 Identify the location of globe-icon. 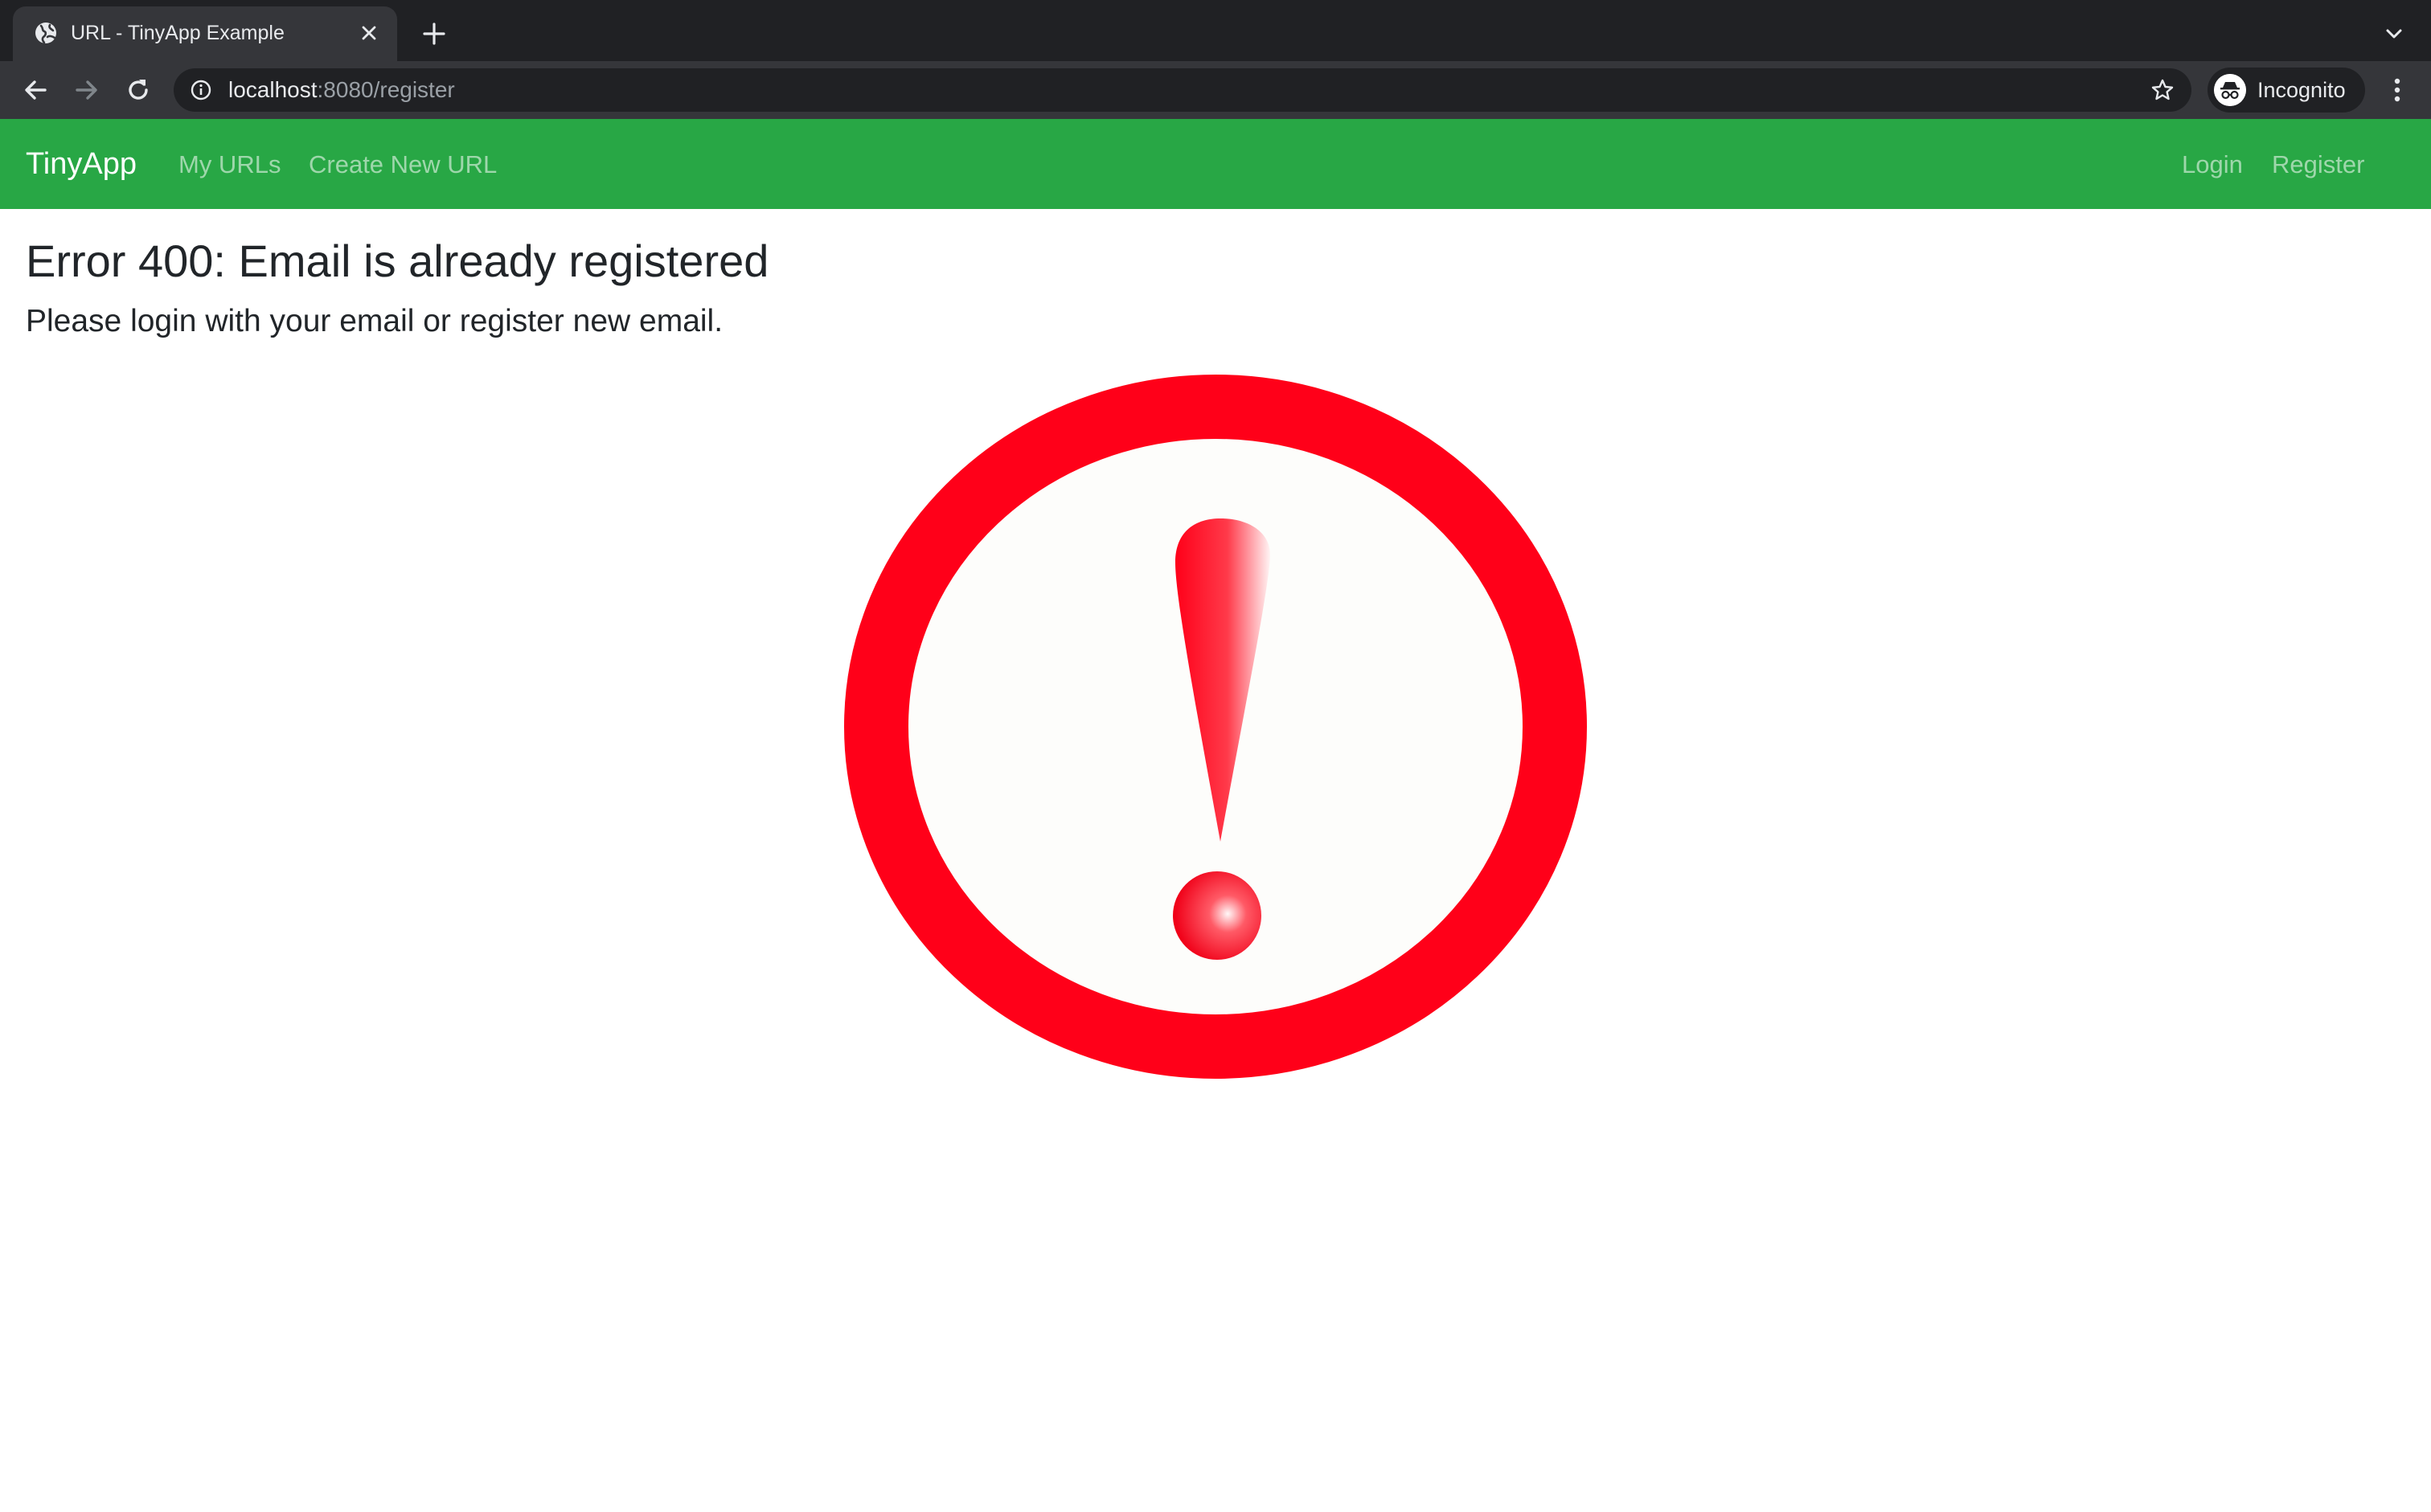
(45, 33).